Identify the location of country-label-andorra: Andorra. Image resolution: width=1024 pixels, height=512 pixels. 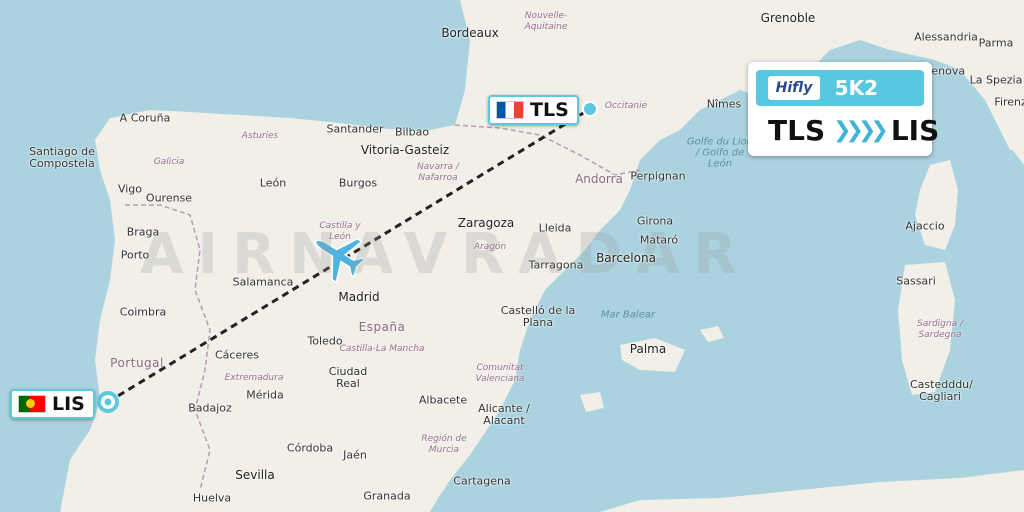
(599, 179).